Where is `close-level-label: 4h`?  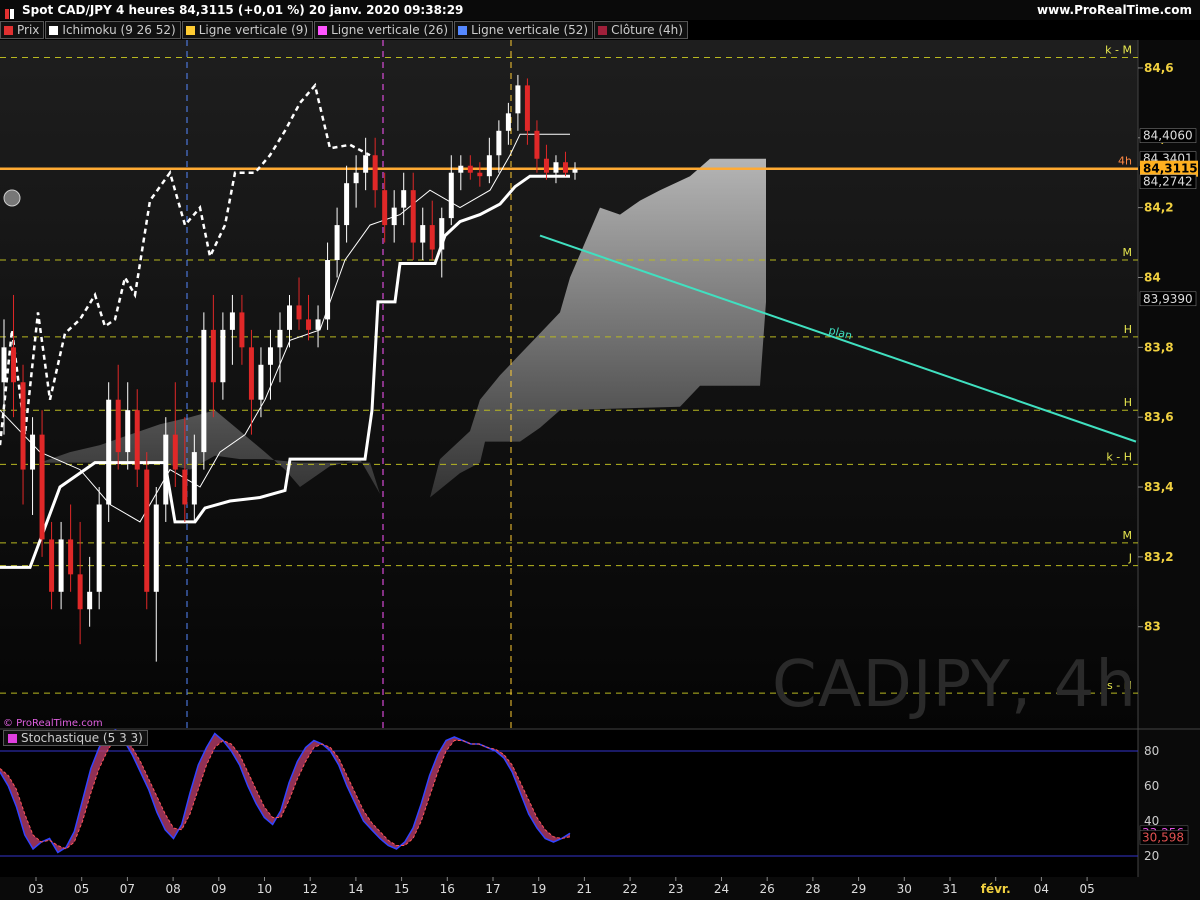 close-level-label: 4h is located at coordinates (1125, 161).